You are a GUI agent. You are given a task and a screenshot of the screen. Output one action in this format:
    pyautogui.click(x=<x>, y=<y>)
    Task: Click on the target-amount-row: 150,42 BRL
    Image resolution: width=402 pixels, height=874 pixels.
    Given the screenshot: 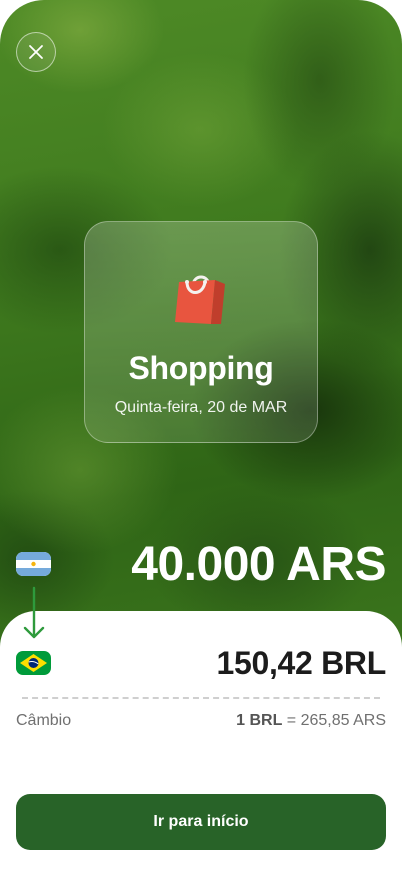 What is the action you would take?
    pyautogui.click(x=201, y=663)
    